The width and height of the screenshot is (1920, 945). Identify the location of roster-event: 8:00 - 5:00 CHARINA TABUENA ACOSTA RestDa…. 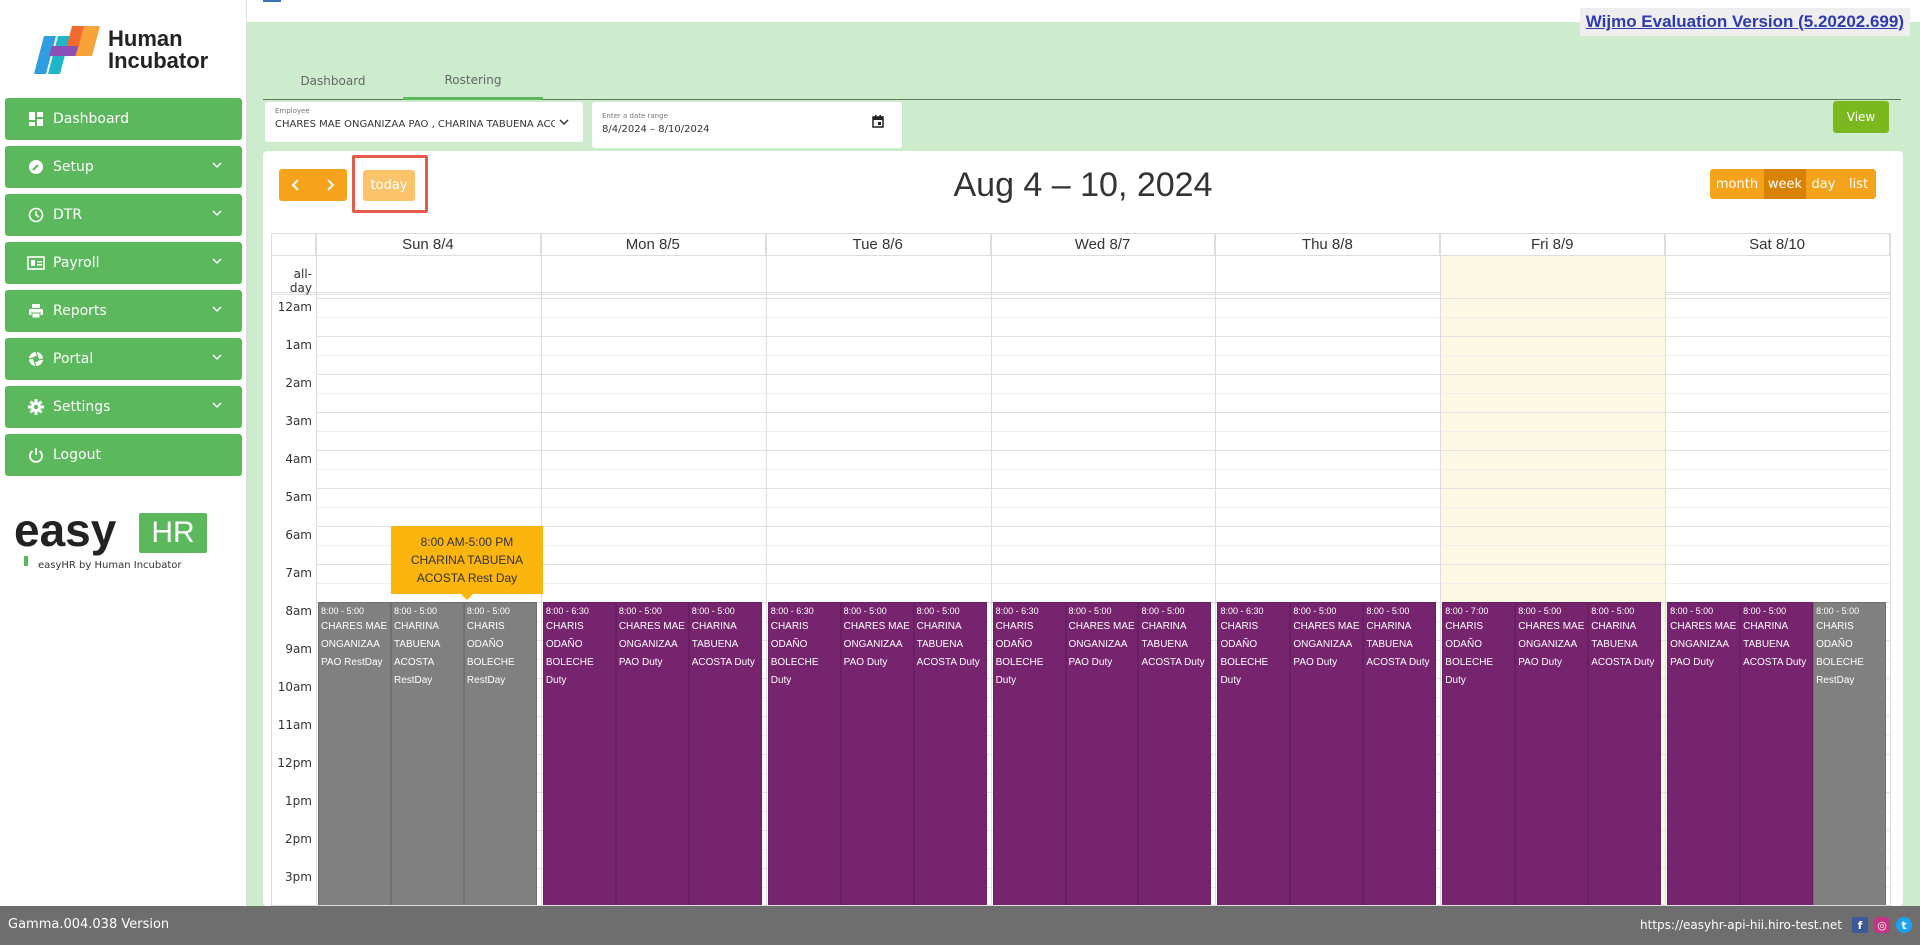
(427, 753).